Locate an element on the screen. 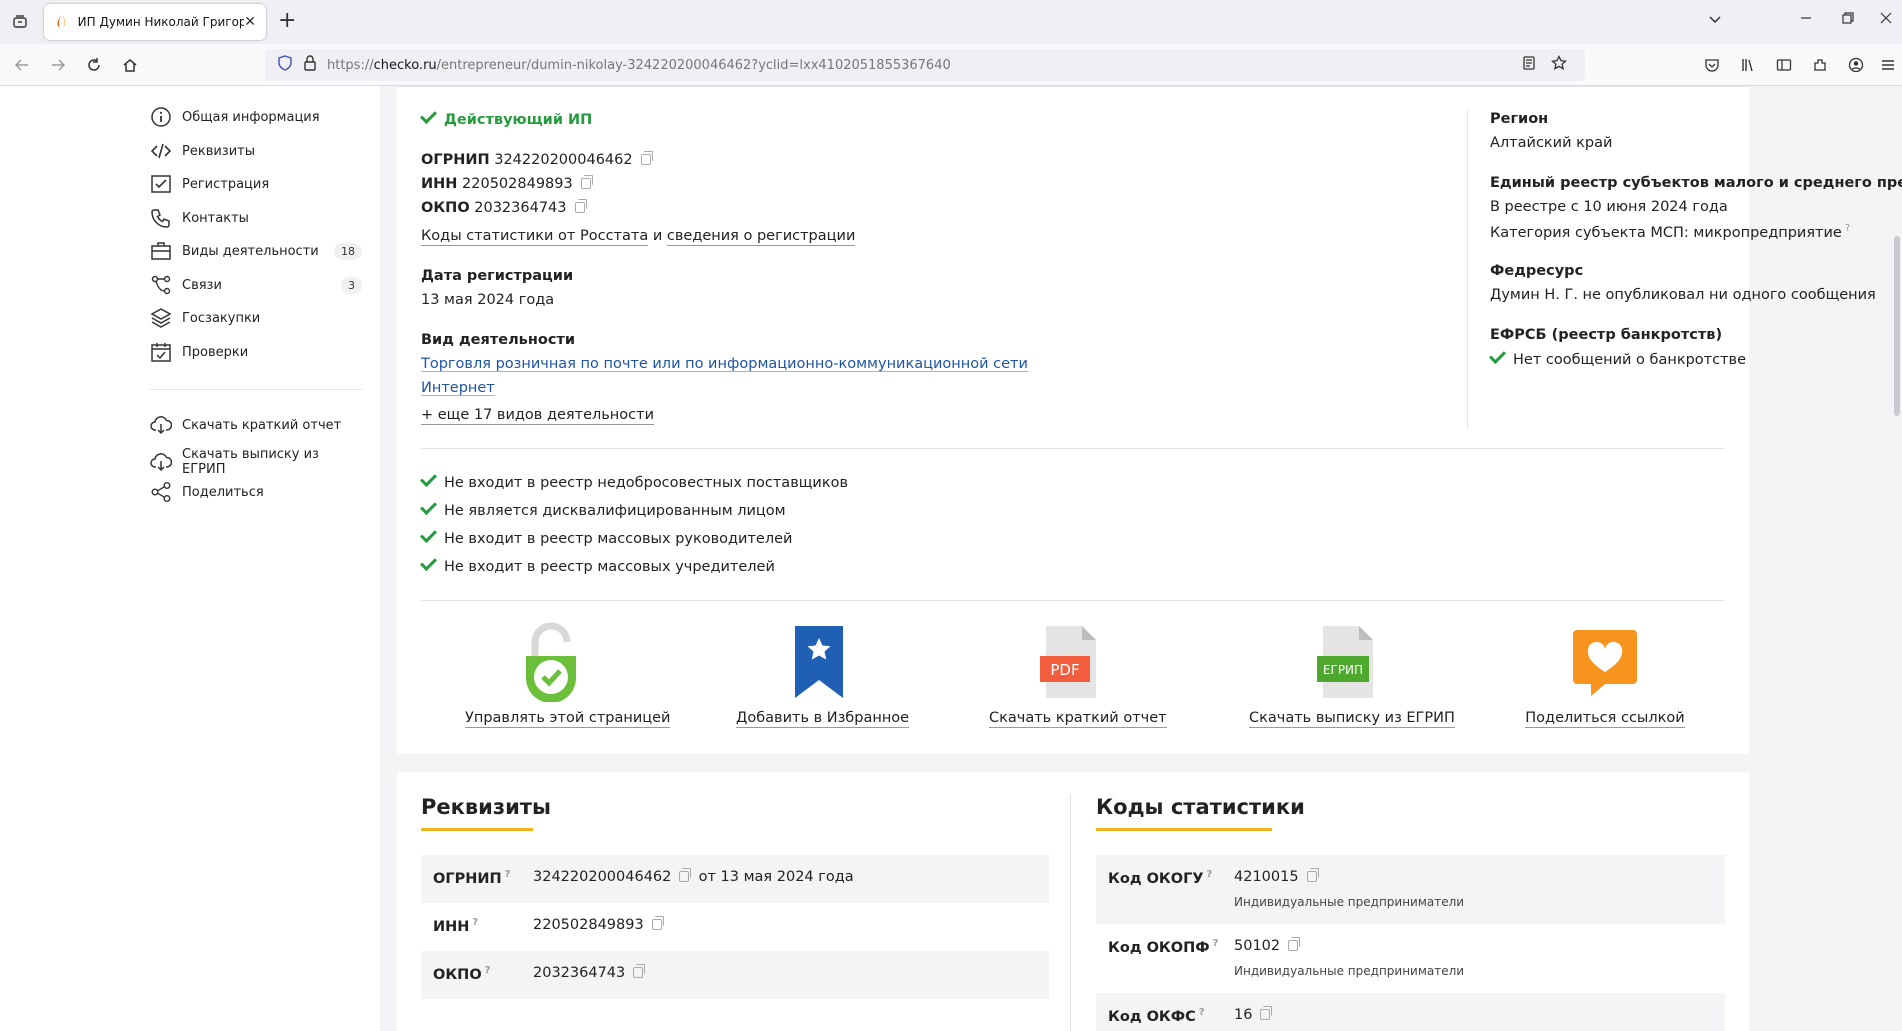 The image size is (1902, 1031). app-menu-icon is located at coordinates (1888, 65).